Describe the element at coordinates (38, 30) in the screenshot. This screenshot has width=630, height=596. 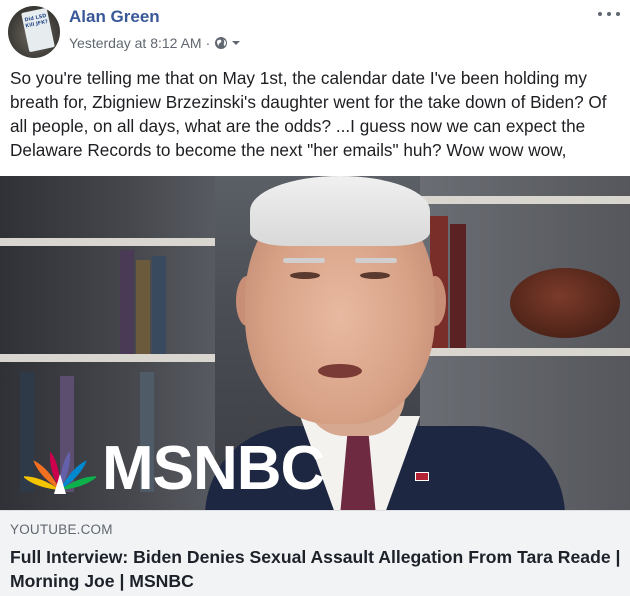
I see `avatar-card: Did LSD Kill JFK?` at that location.